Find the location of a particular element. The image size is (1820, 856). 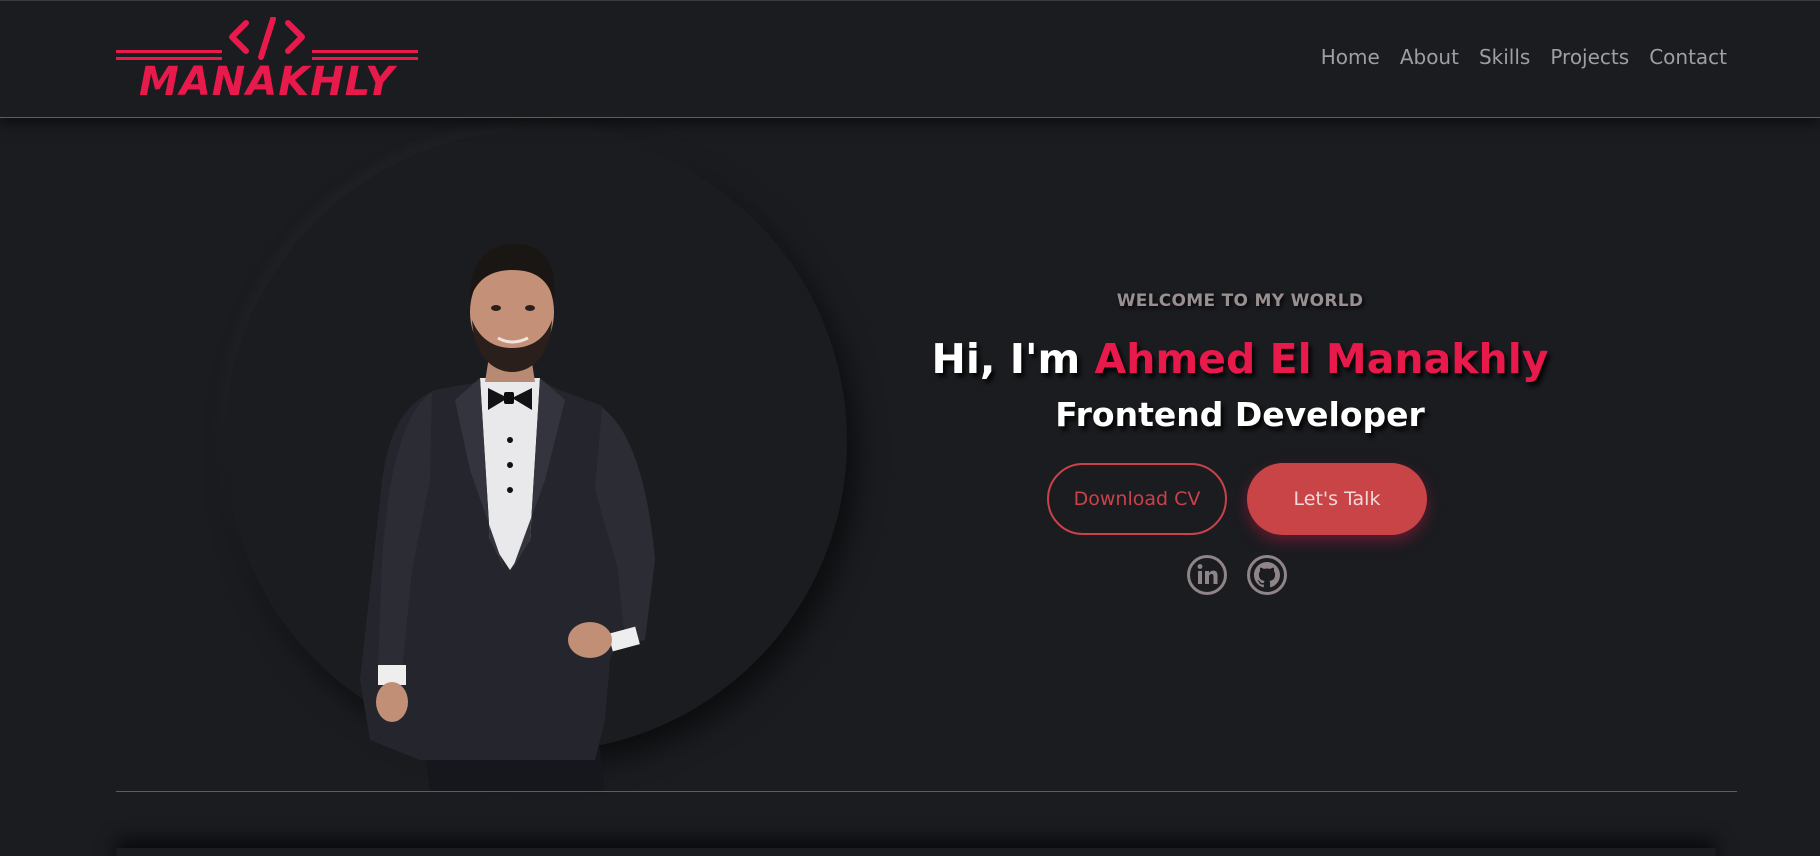

code-brackets-icon is located at coordinates (267, 38).